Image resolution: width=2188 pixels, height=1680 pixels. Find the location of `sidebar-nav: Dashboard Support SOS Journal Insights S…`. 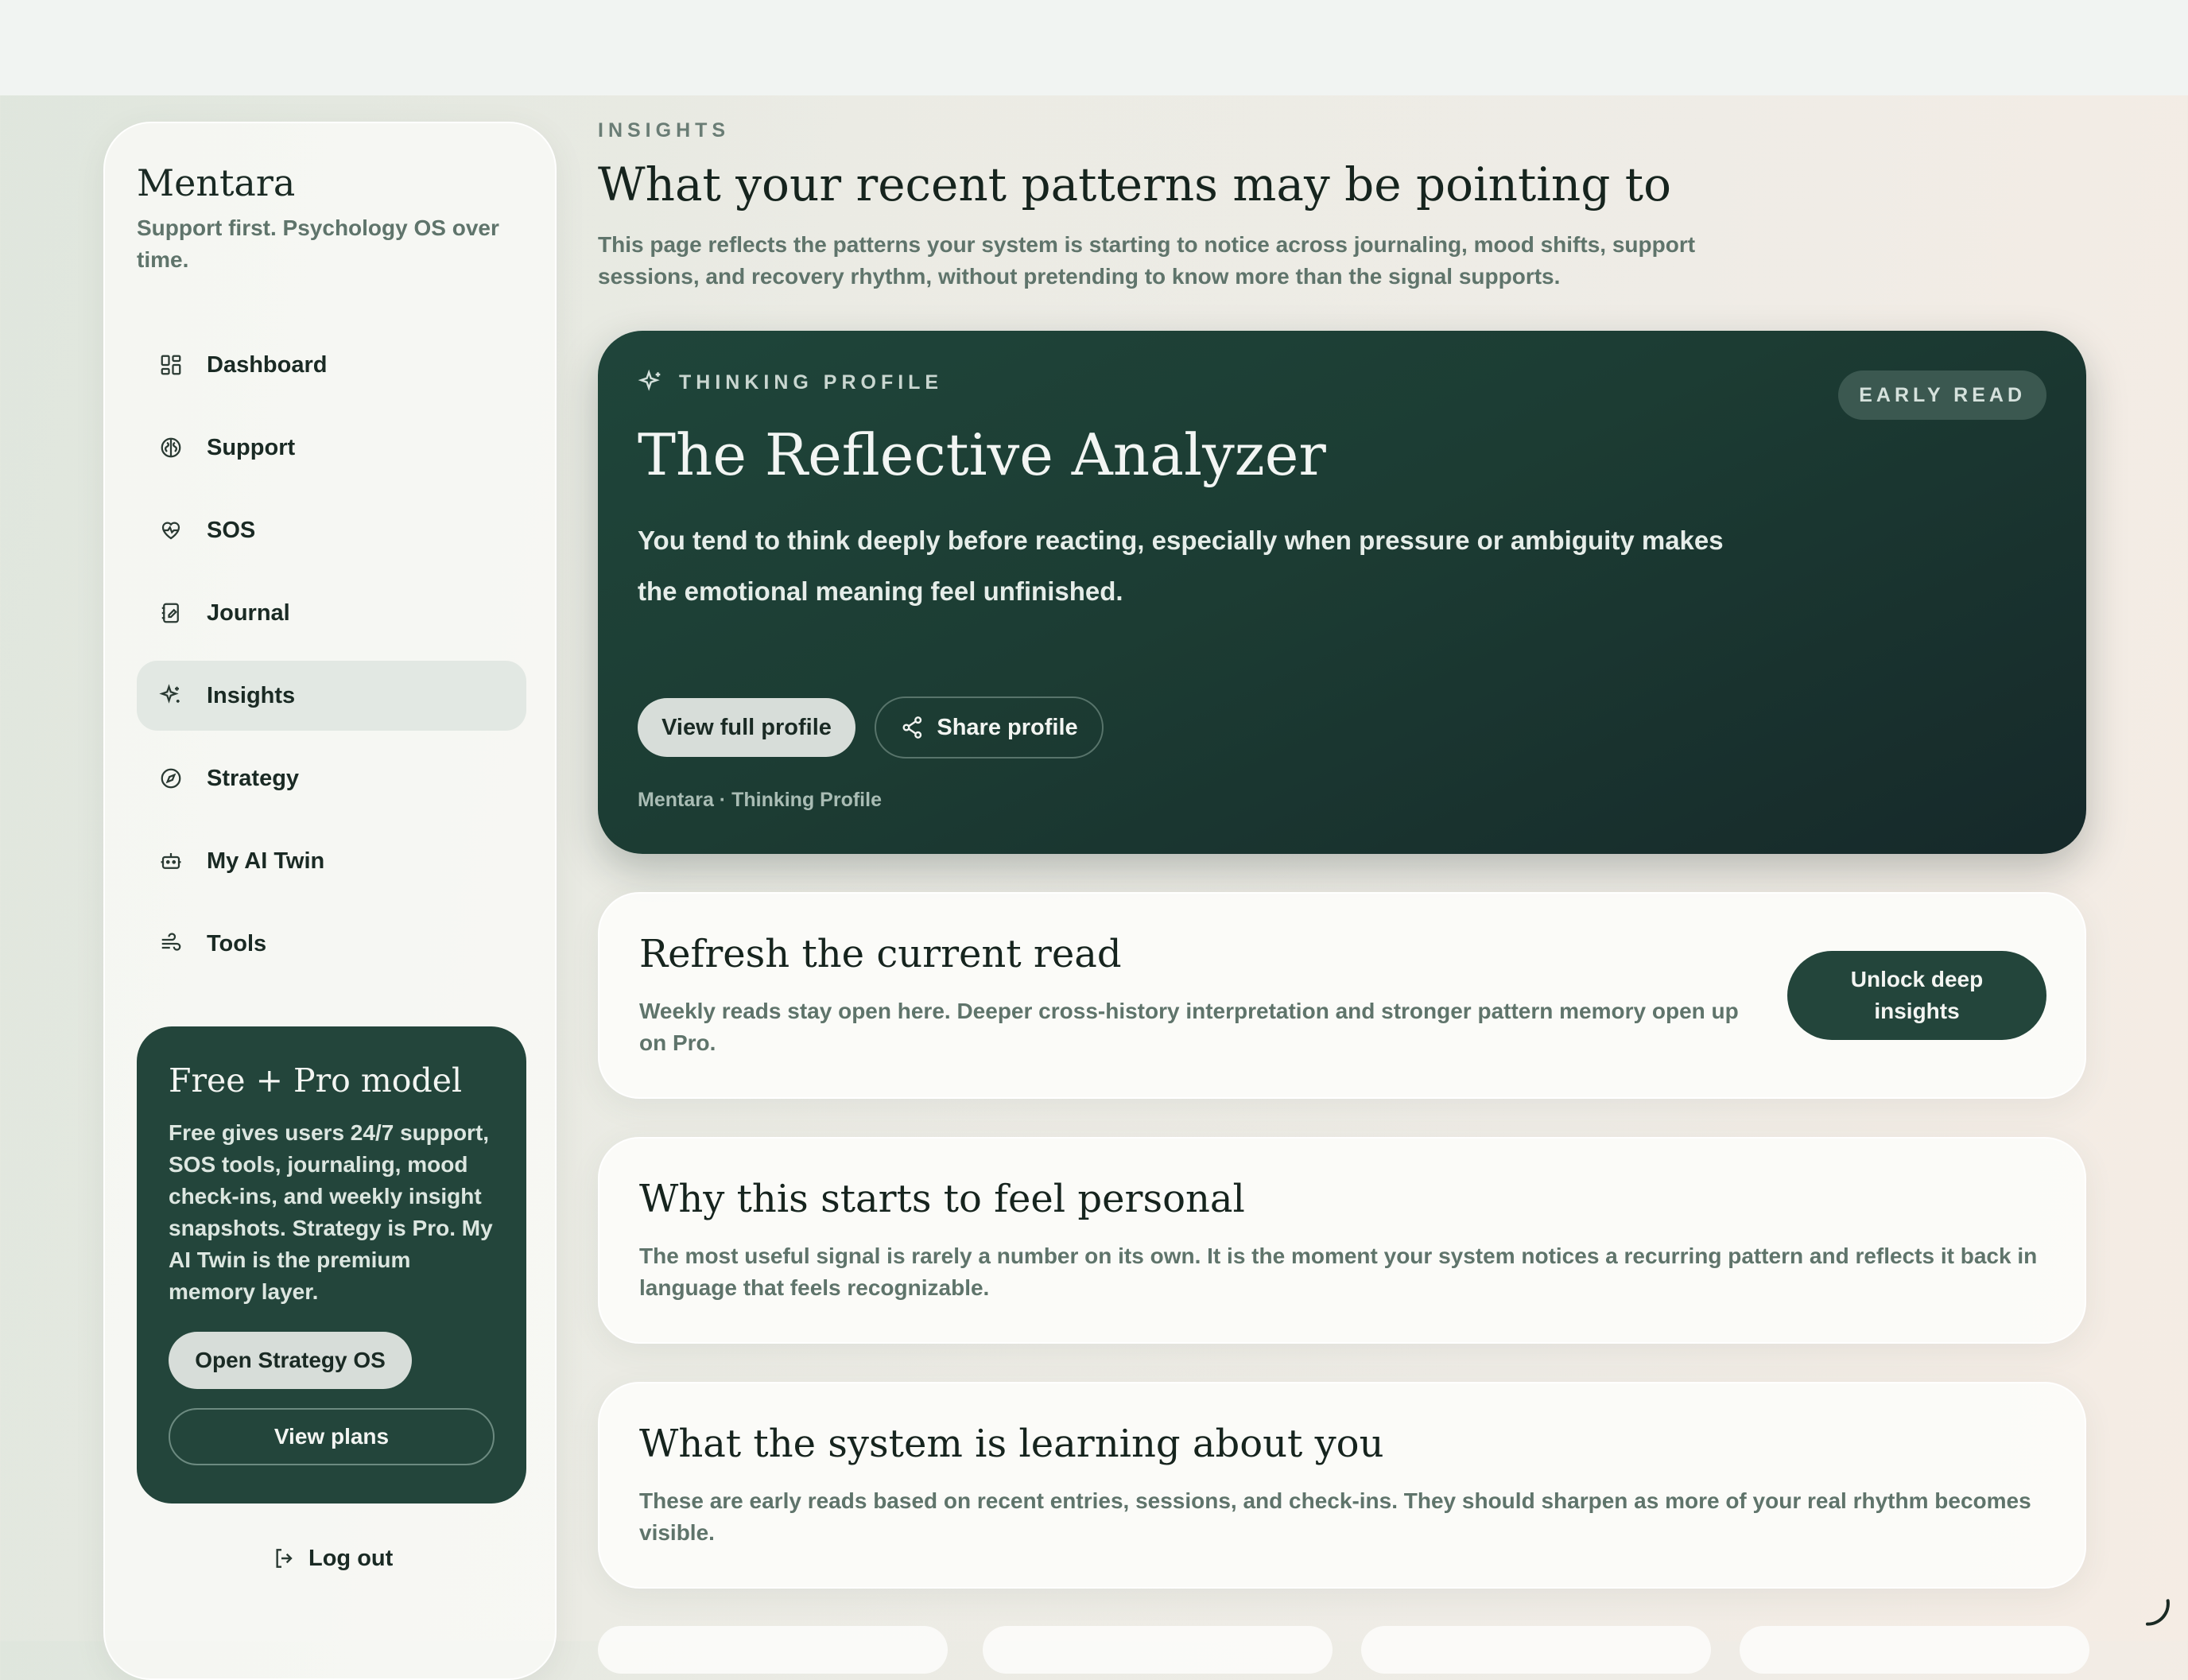

sidebar-nav: Dashboard Support SOS Journal Insights S… is located at coordinates (331, 660).